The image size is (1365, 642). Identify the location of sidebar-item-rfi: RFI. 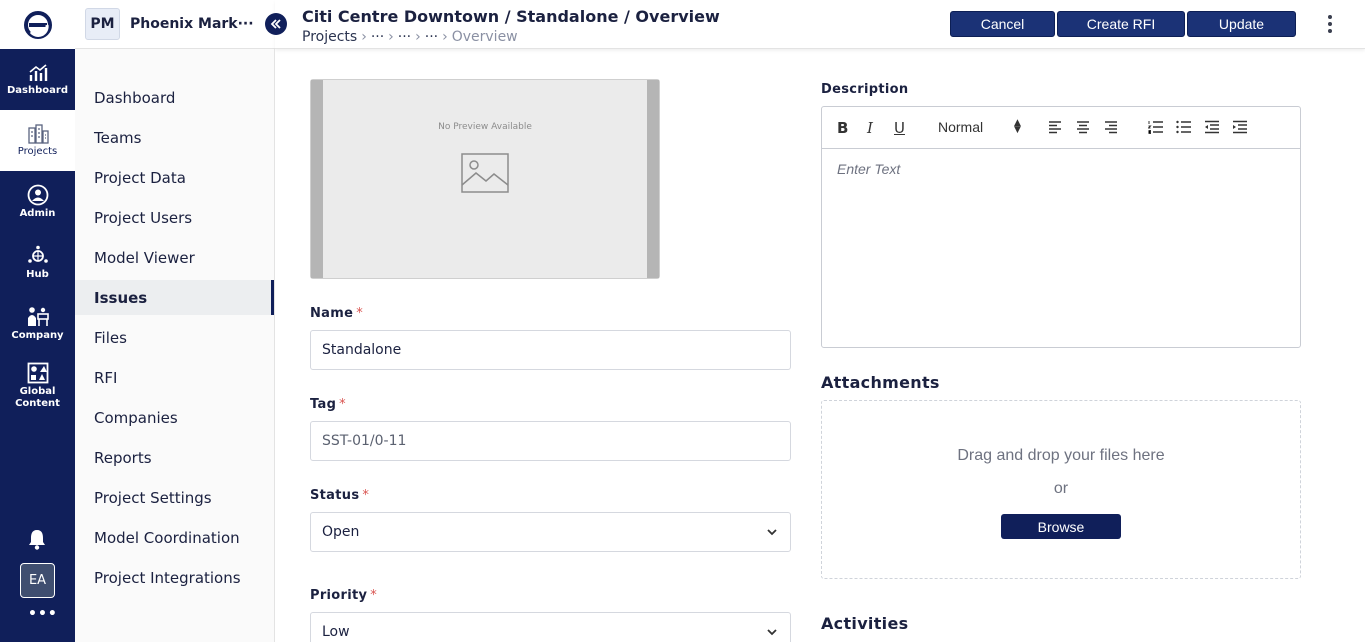
(174, 377).